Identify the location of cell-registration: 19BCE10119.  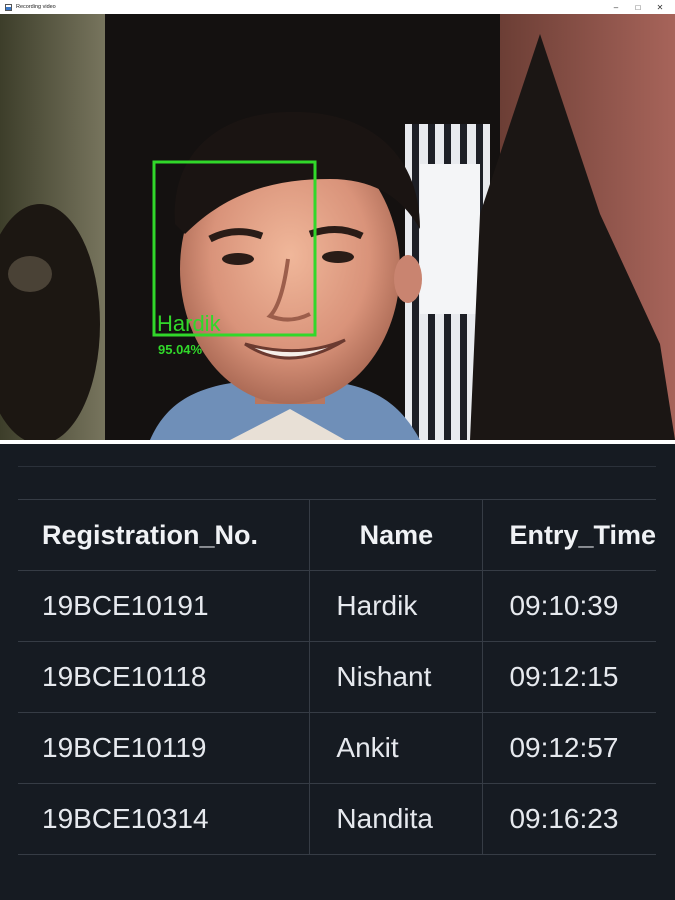
(164, 748).